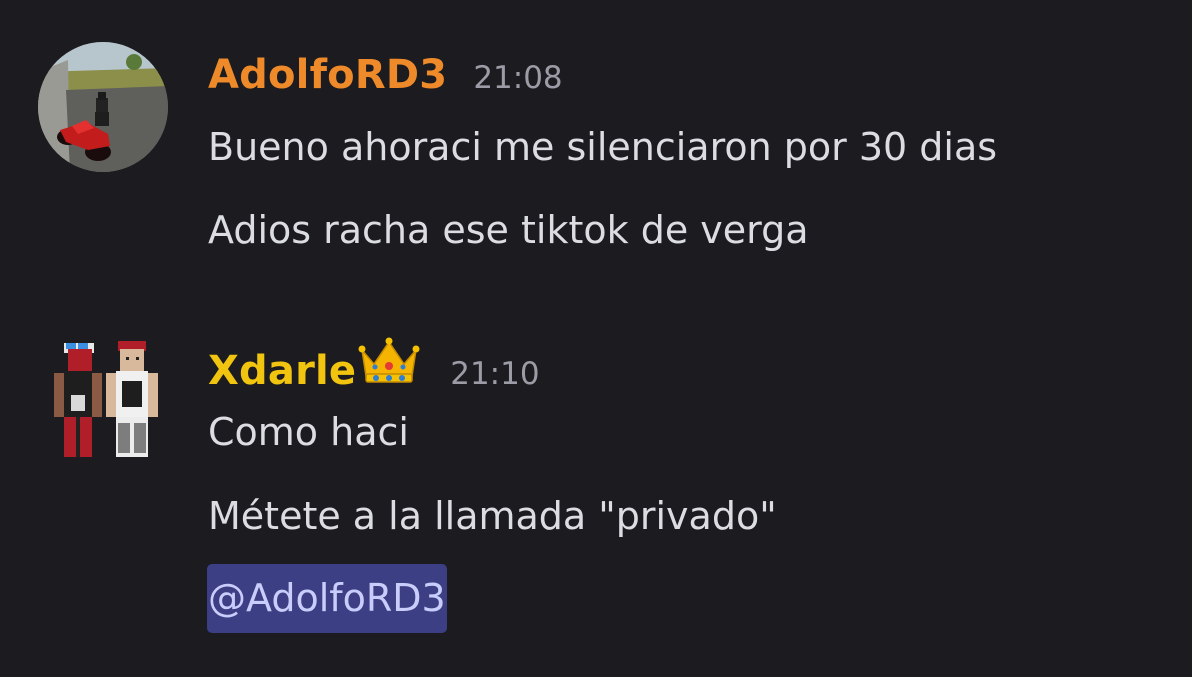  I want to click on message-header: AdolfoRD3 21:08, so click(385, 75).